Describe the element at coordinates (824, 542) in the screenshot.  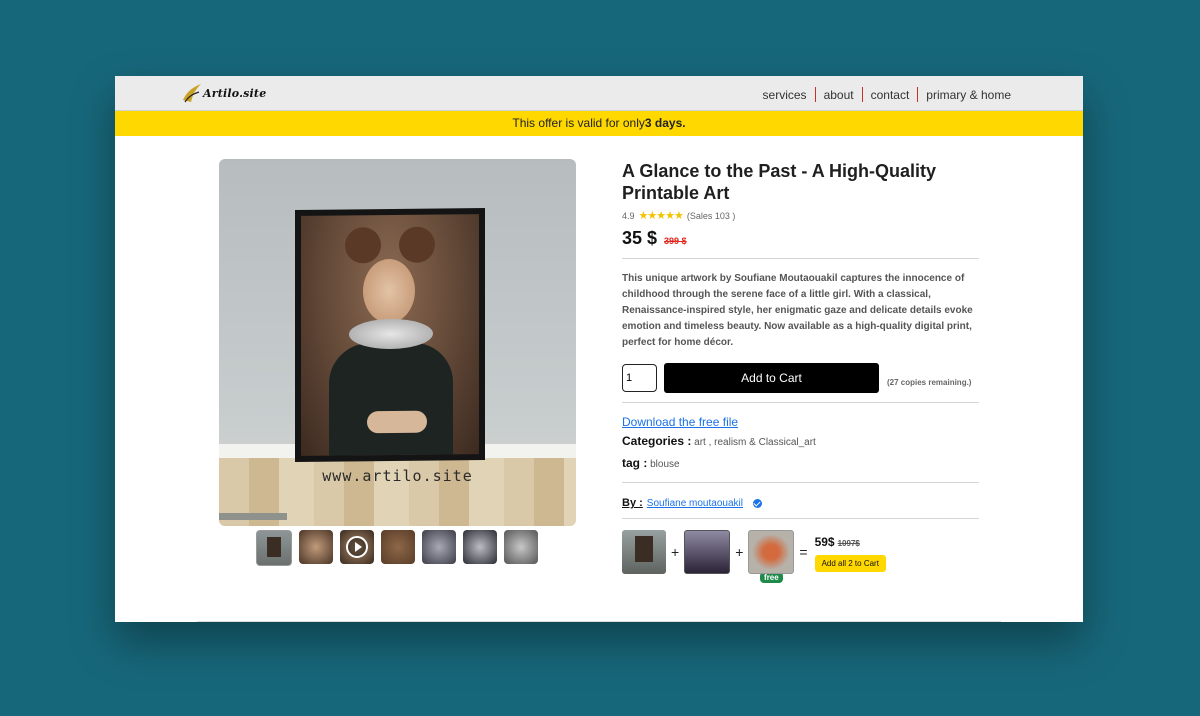
I see `bundle-price: 59$` at that location.